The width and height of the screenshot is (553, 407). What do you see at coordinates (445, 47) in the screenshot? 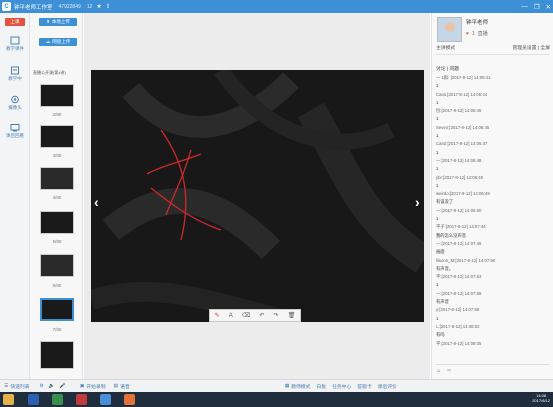
I see `mode-select: 主讲模式` at bounding box center [445, 47].